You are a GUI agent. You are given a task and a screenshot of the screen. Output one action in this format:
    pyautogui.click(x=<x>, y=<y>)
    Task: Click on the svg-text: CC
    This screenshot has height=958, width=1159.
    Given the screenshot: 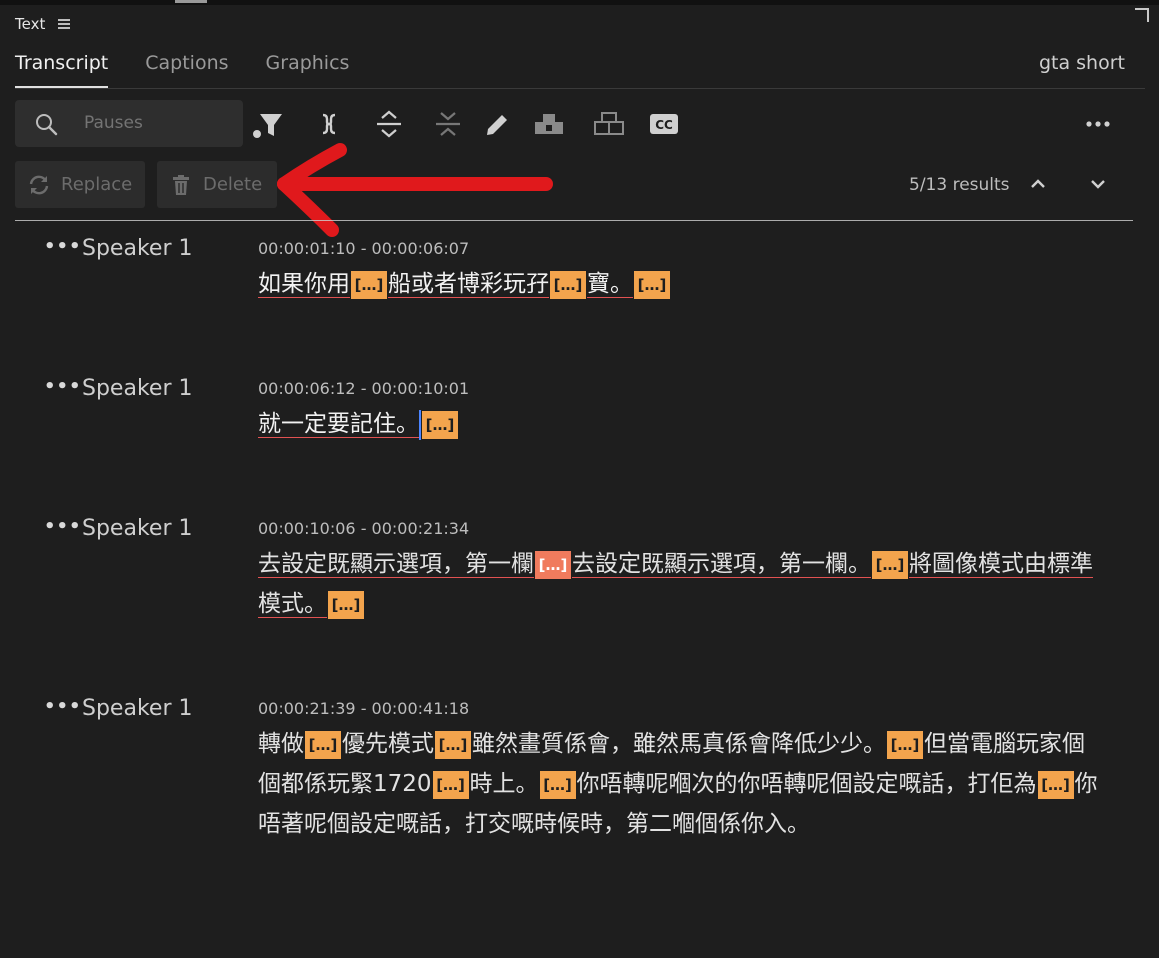 What is the action you would take?
    pyautogui.click(x=664, y=125)
    